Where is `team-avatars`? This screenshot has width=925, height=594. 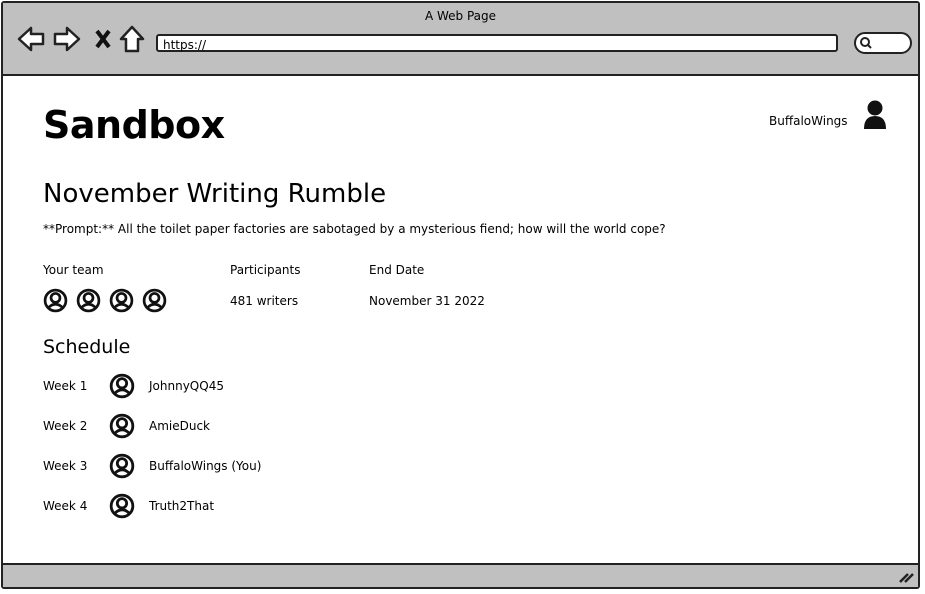 team-avatars is located at coordinates (105, 300).